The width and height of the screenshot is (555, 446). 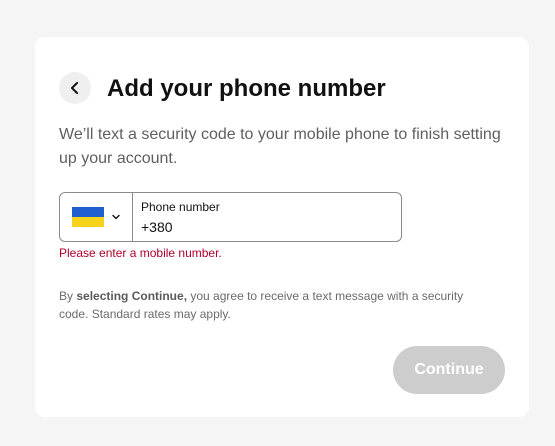 What do you see at coordinates (246, 88) in the screenshot?
I see `page-title: Add your phone number` at bounding box center [246, 88].